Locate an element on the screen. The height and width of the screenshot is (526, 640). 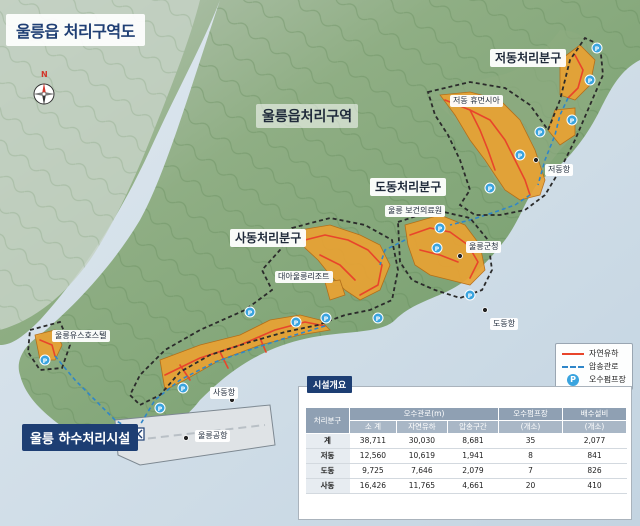
cell-pressure: 2,079 is located at coordinates (473, 471).